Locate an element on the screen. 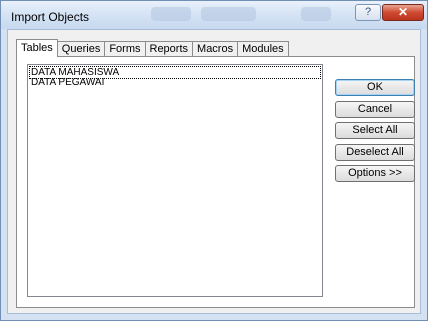 The width and height of the screenshot is (428, 321). tab-reports: Reports is located at coordinates (169, 49).